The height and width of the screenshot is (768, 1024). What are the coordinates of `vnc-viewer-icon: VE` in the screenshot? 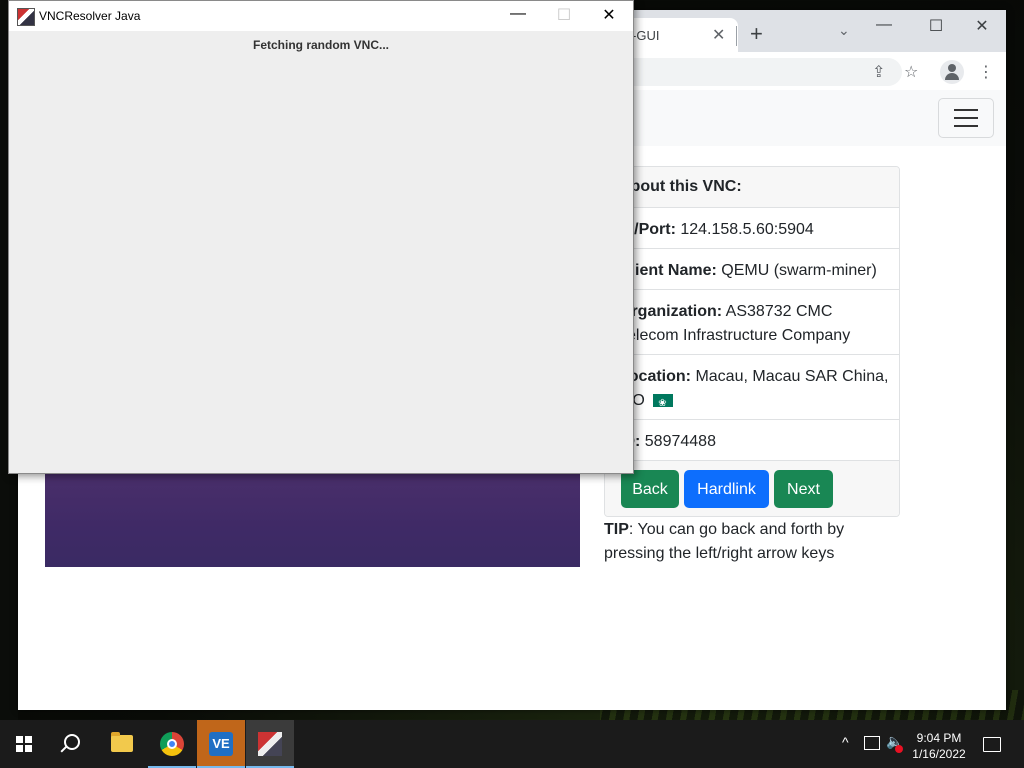 It's located at (221, 744).